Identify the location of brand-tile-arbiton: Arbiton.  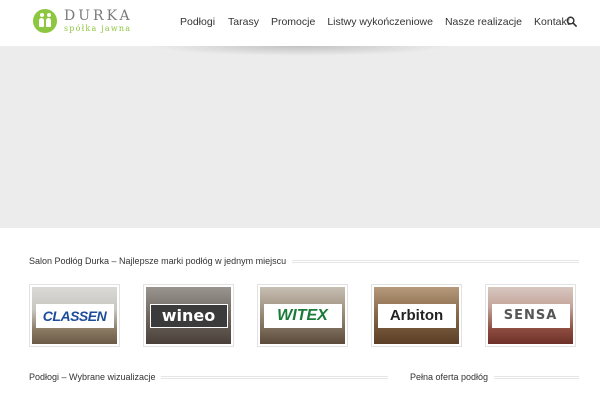
(416, 315).